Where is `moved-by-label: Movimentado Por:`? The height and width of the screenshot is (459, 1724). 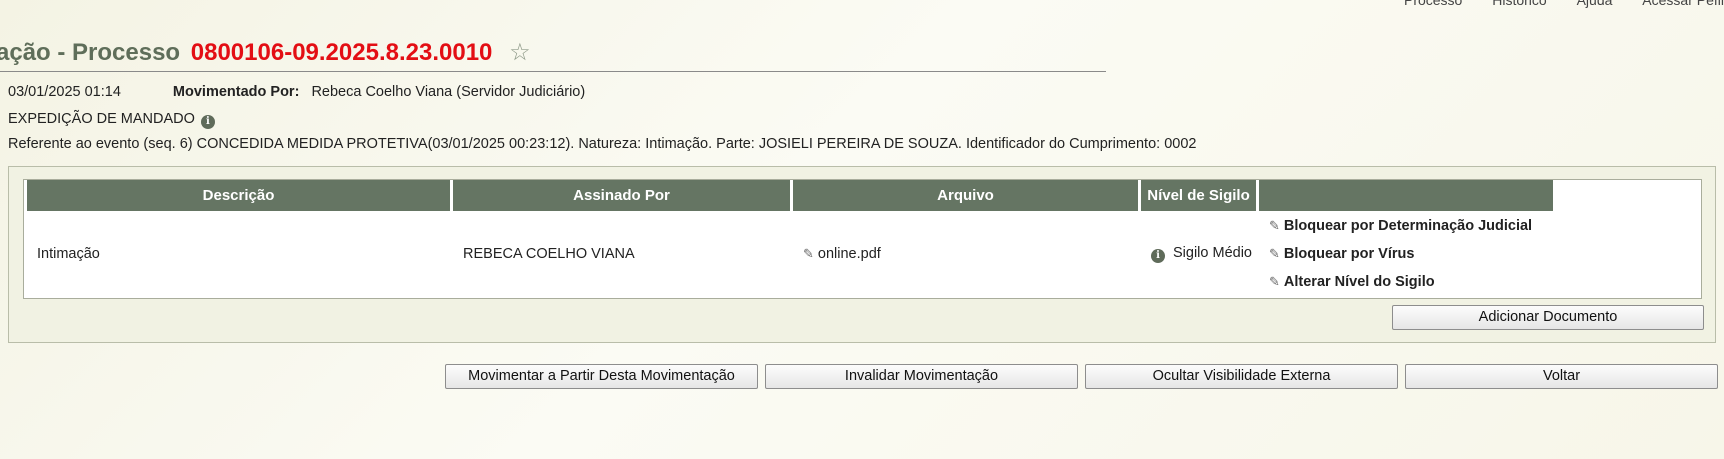
moved-by-label: Movimentado Por: is located at coordinates (236, 92).